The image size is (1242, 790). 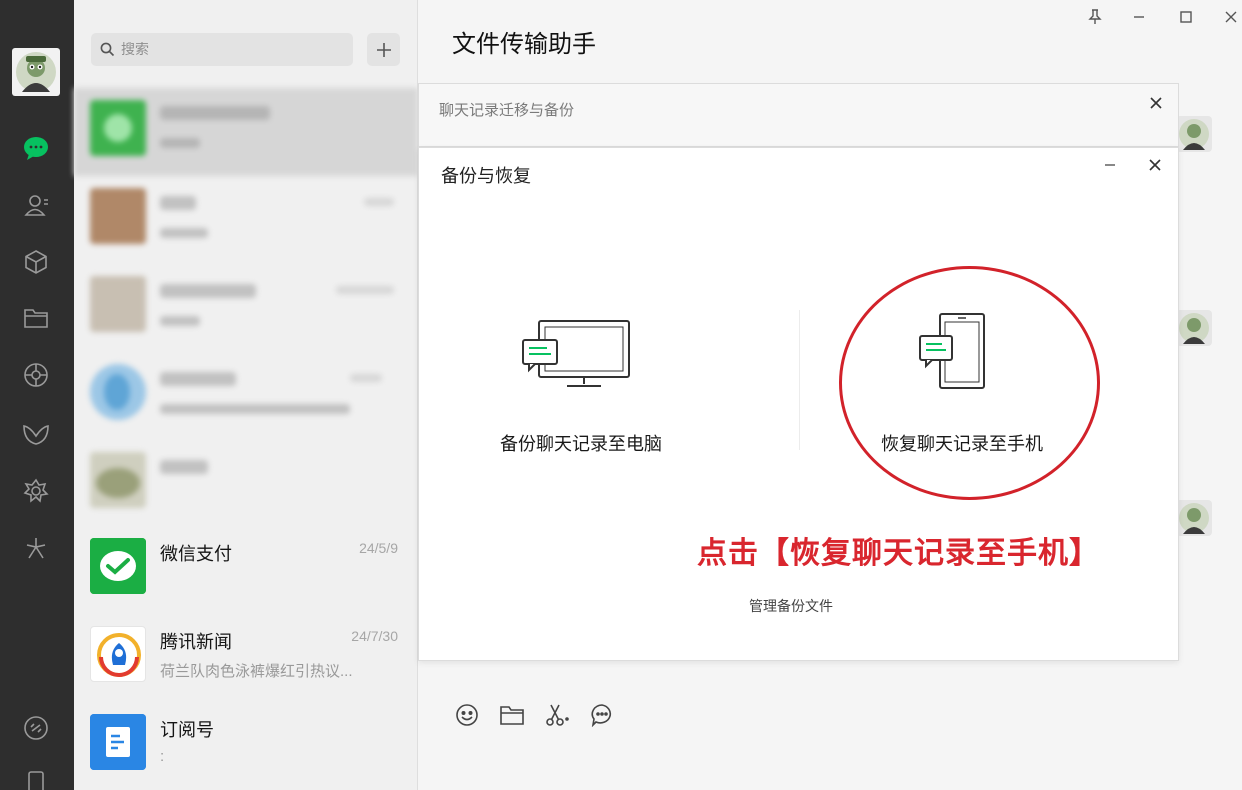 What do you see at coordinates (524, 44) in the screenshot?
I see `chat-title: 文件传输助手` at bounding box center [524, 44].